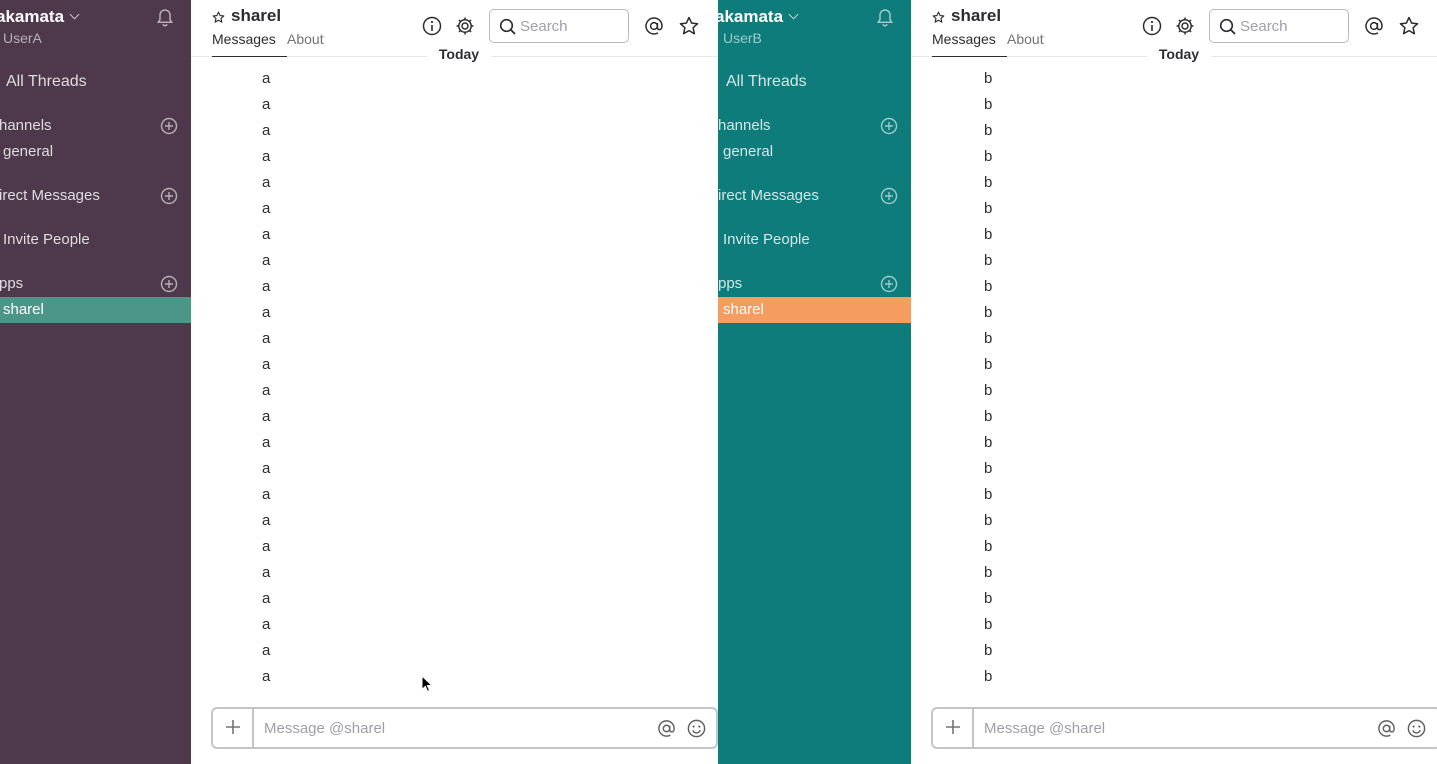  What do you see at coordinates (742, 38) in the screenshot?
I see `user-name: UserB` at bounding box center [742, 38].